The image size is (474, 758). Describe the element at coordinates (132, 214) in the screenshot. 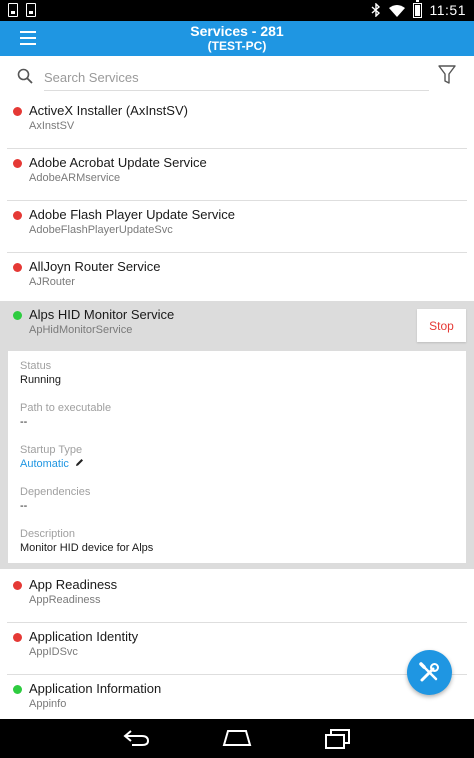

I see `service-title: Adobe Flash Player Update Service` at that location.